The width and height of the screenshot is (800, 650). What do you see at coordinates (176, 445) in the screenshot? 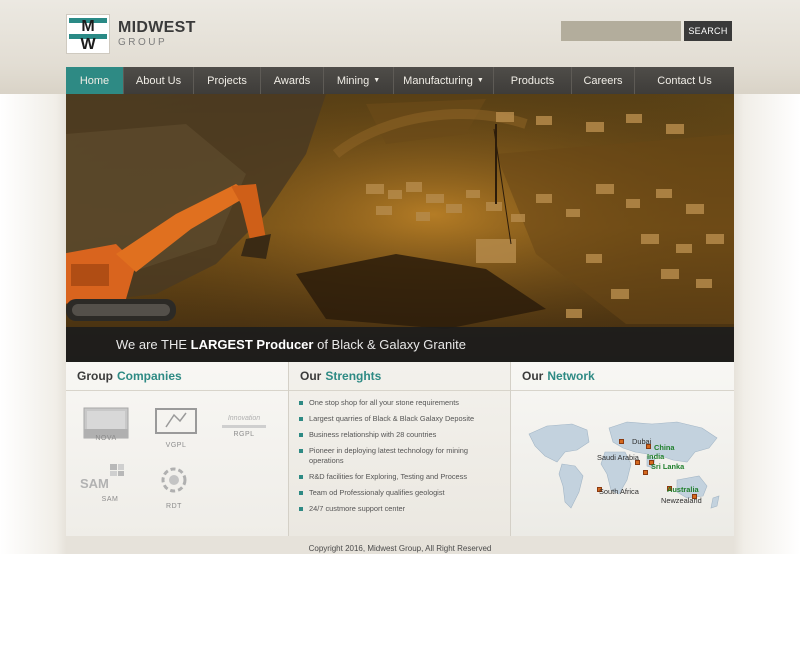
I see `company-label: VGPL` at bounding box center [176, 445].